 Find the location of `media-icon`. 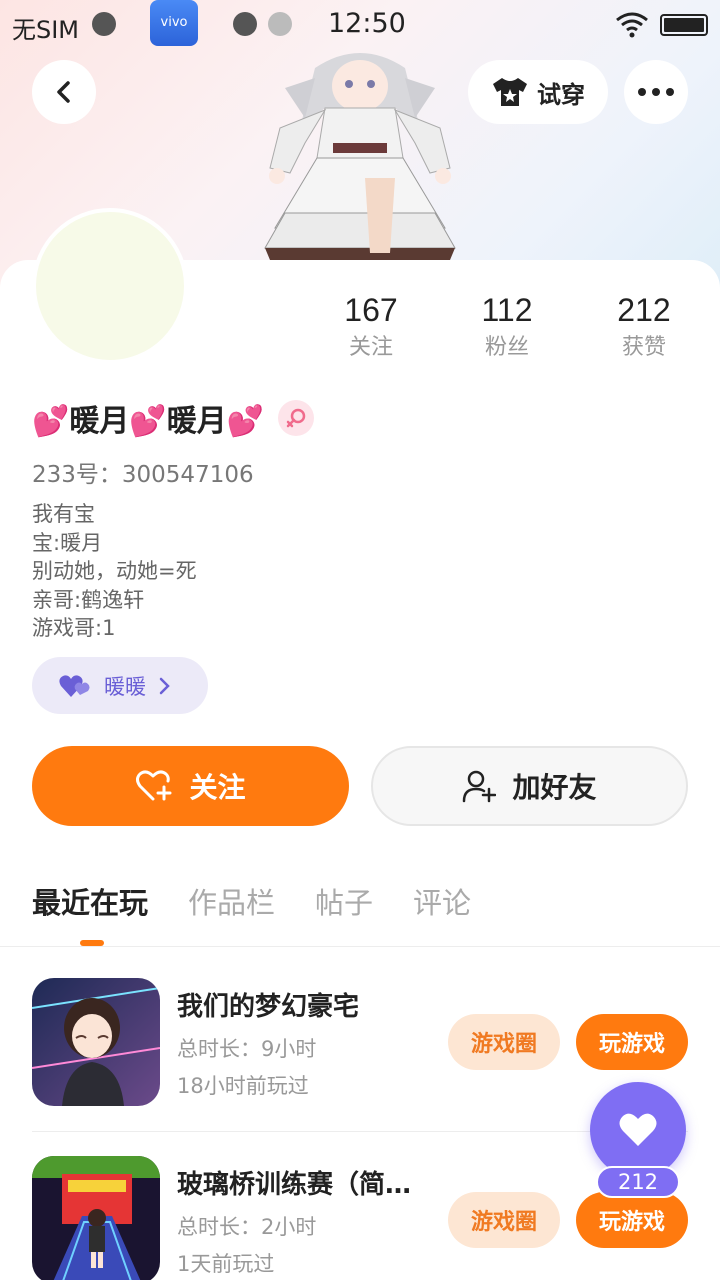

media-icon is located at coordinates (104, 24).